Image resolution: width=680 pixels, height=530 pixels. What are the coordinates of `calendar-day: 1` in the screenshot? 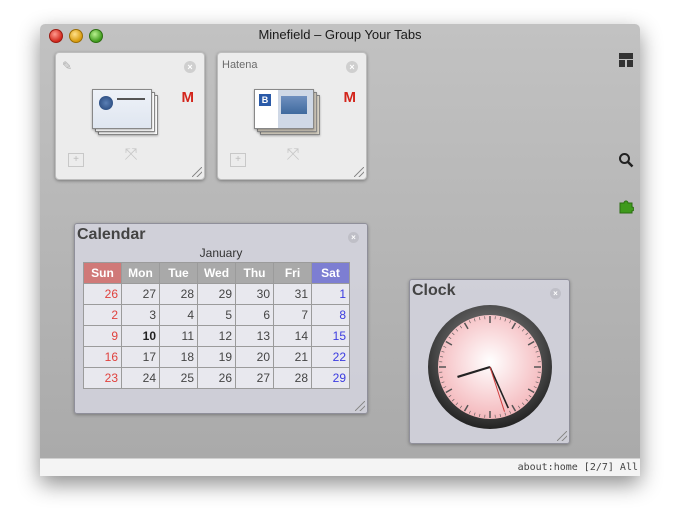 It's located at (330, 294).